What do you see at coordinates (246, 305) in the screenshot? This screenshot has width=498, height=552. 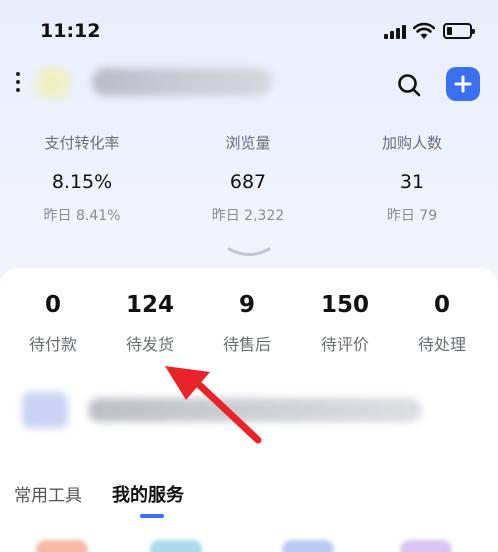 I see `order-count: 9` at bounding box center [246, 305].